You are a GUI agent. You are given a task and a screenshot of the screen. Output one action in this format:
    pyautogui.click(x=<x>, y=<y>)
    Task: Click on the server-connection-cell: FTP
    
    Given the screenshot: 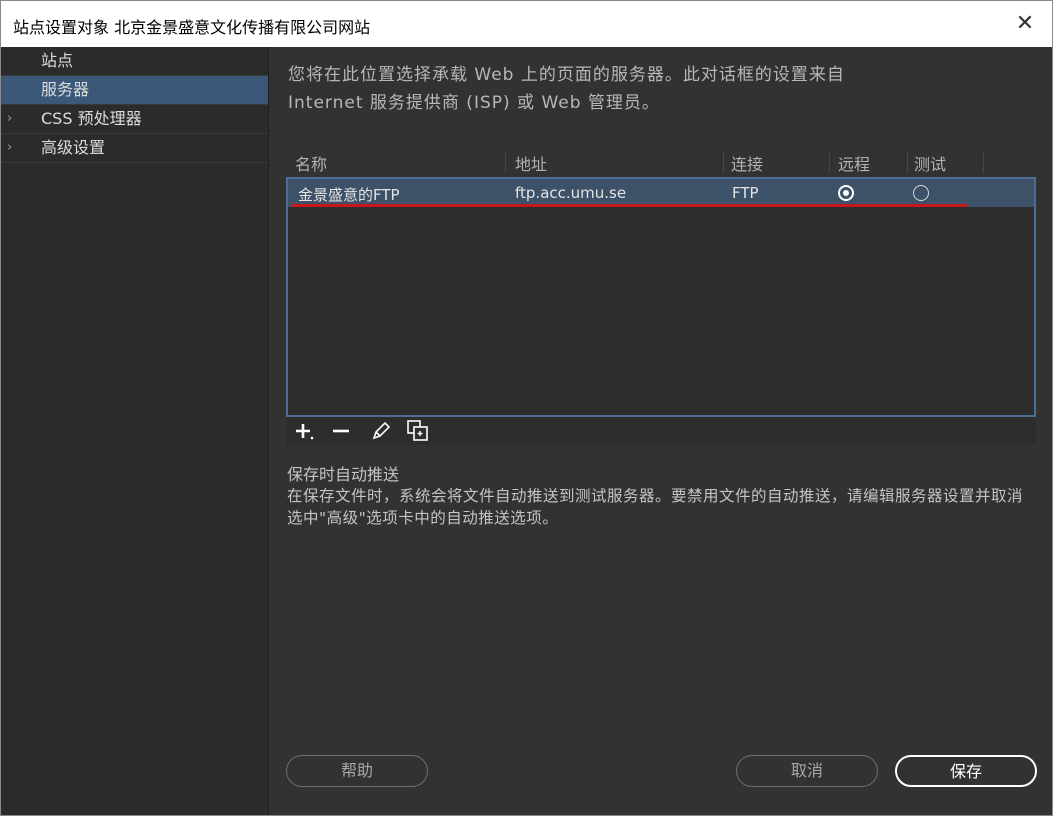 What is the action you would take?
    pyautogui.click(x=745, y=193)
    